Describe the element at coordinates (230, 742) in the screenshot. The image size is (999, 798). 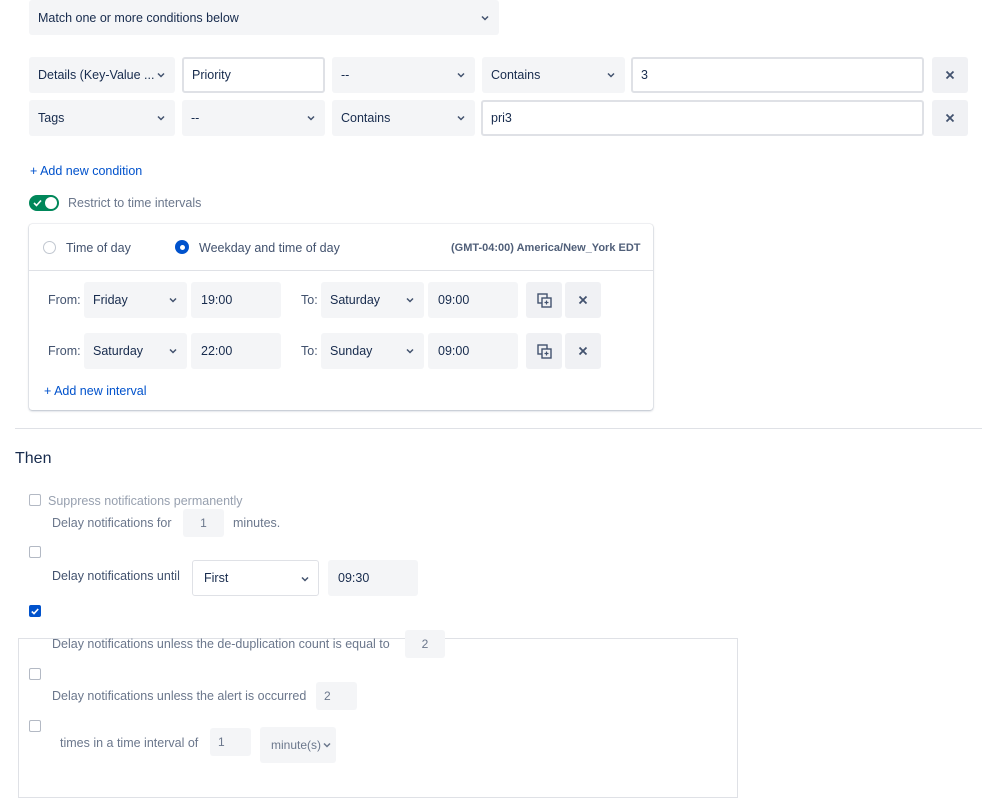
I see `interval-value-input: 1` at that location.